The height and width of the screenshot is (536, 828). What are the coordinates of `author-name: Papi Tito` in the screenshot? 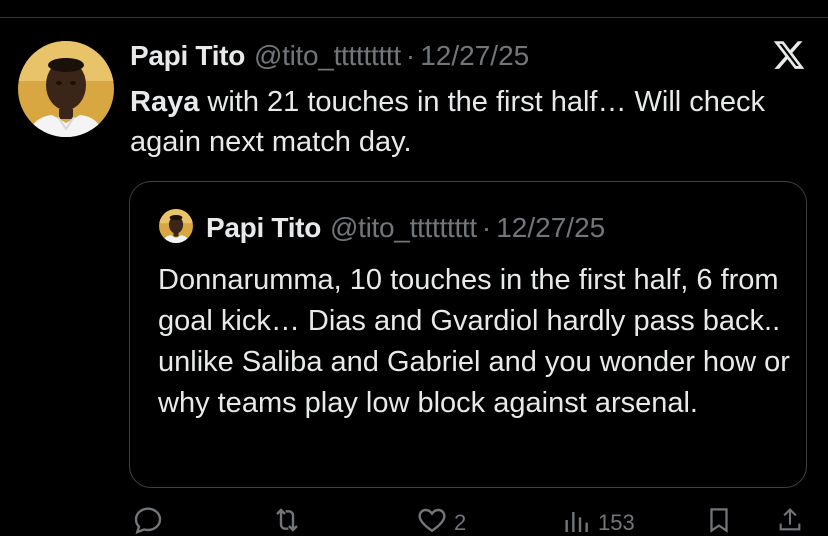 It's located at (187, 56).